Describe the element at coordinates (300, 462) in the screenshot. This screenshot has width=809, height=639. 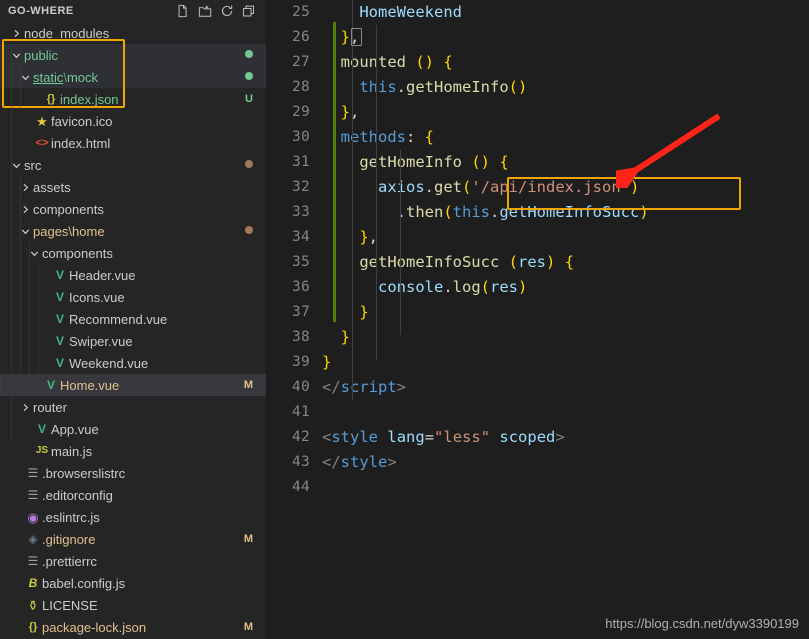
I see `line-number: 43` at that location.